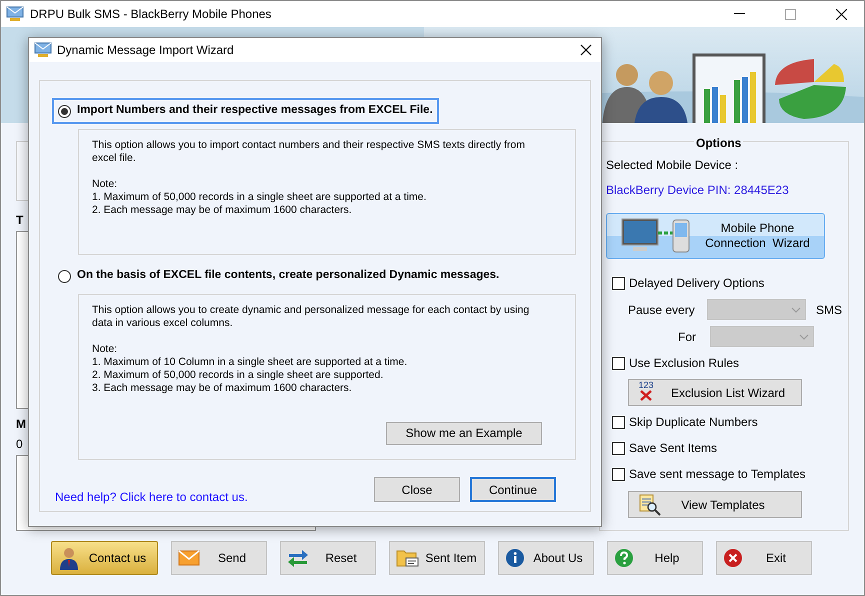 The height and width of the screenshot is (596, 865). What do you see at coordinates (311, 317) in the screenshot?
I see `description-text: This option allows you to create dynamic and personalized message for each contact by using data in various excel columns.` at bounding box center [311, 317].